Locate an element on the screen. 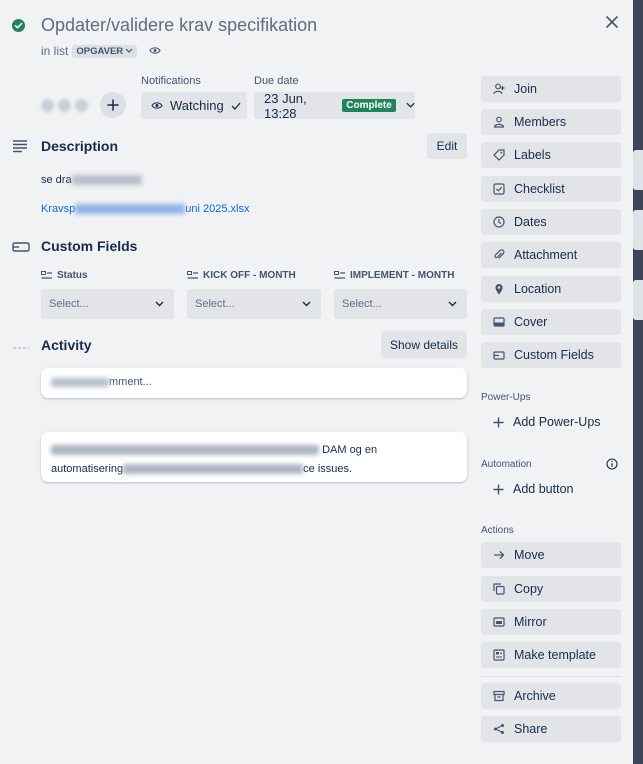  clock-icon is located at coordinates (499, 222).